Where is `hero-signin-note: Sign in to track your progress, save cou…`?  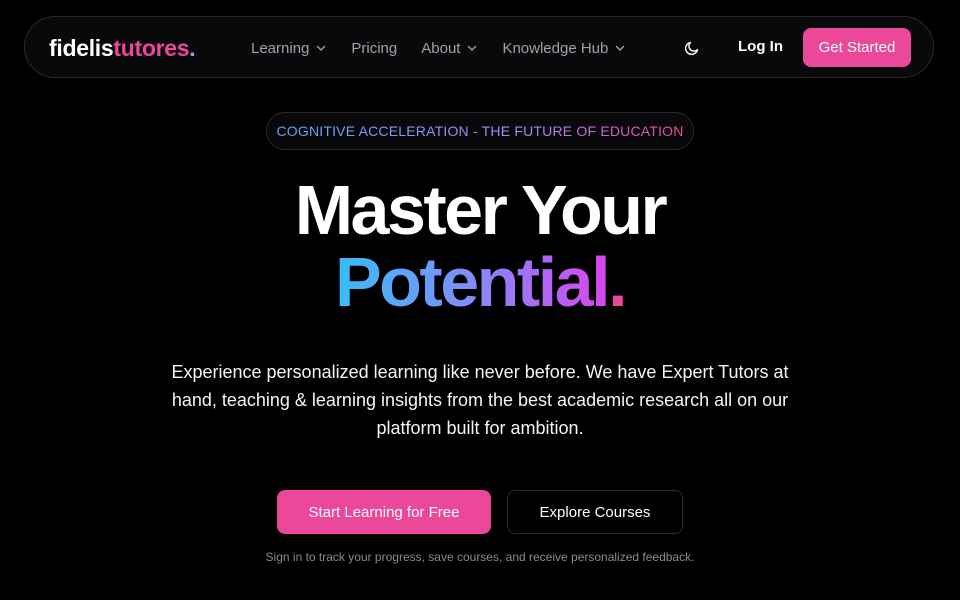 hero-signin-note: Sign in to track your progress, save cou… is located at coordinates (480, 557).